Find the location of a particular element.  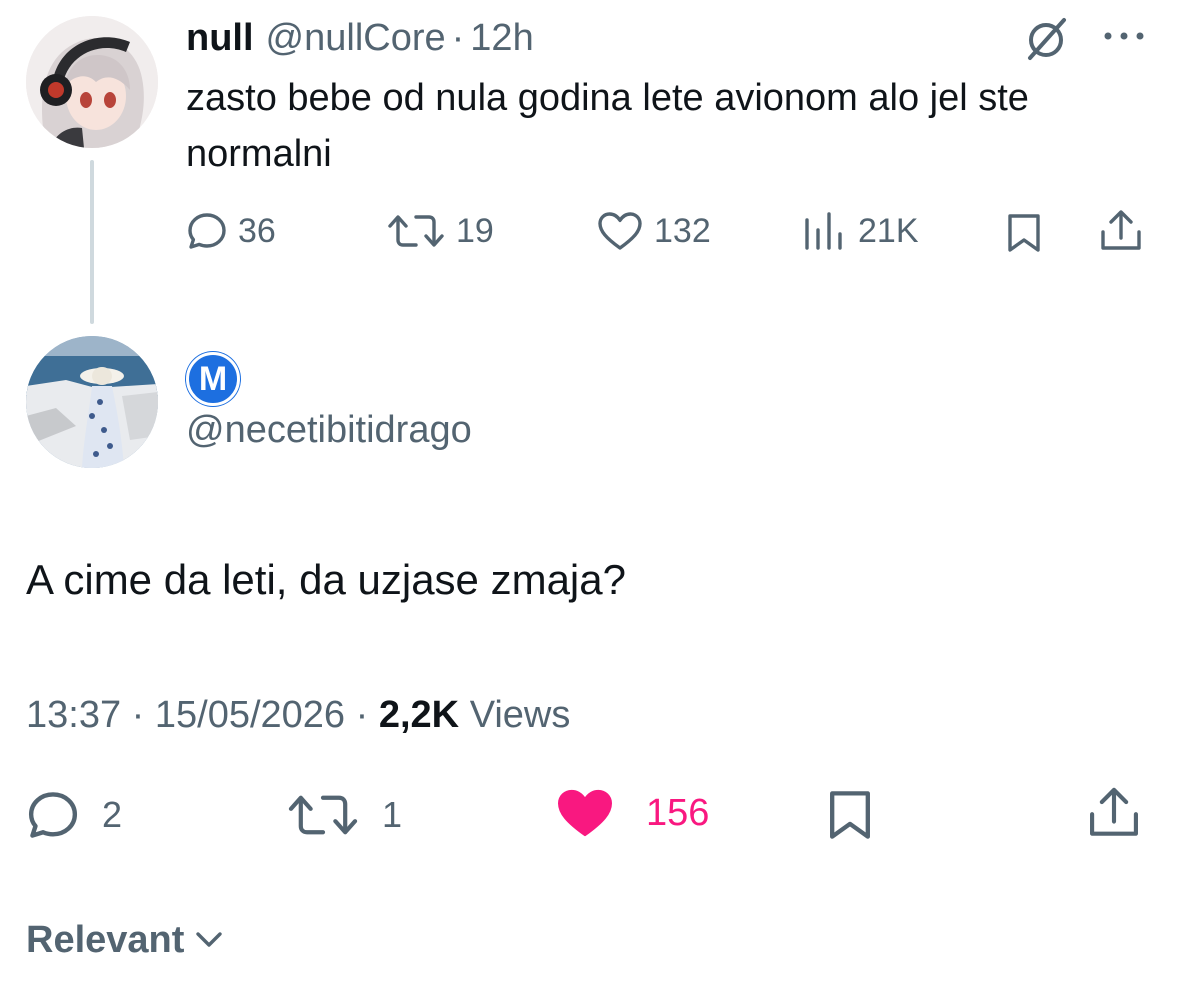

reply-author-handle: @necetibitidrago is located at coordinates (329, 430).